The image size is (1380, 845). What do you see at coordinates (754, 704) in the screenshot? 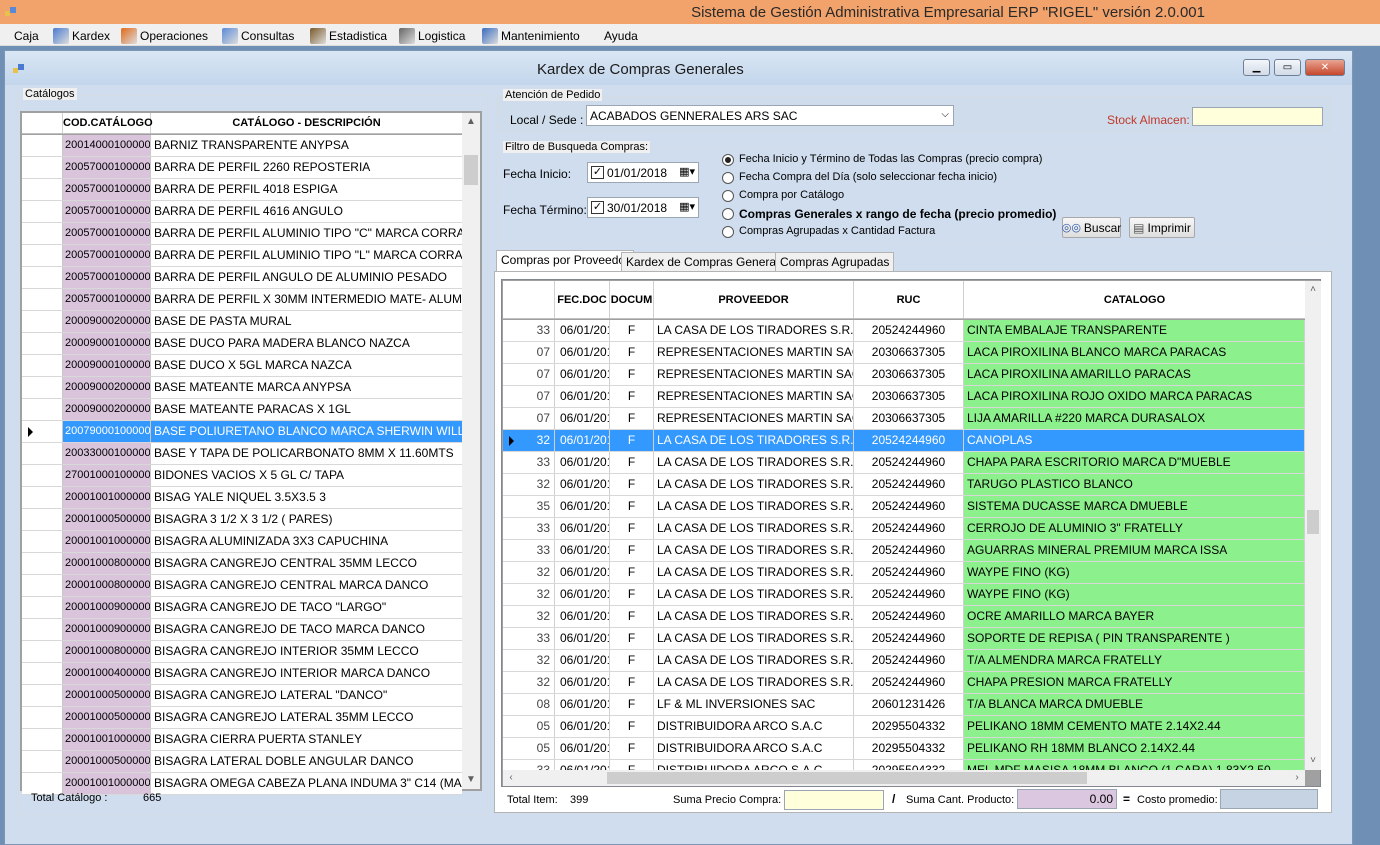
I see `proveedor-cell: LF & ML INVERSIONES SAC` at bounding box center [754, 704].